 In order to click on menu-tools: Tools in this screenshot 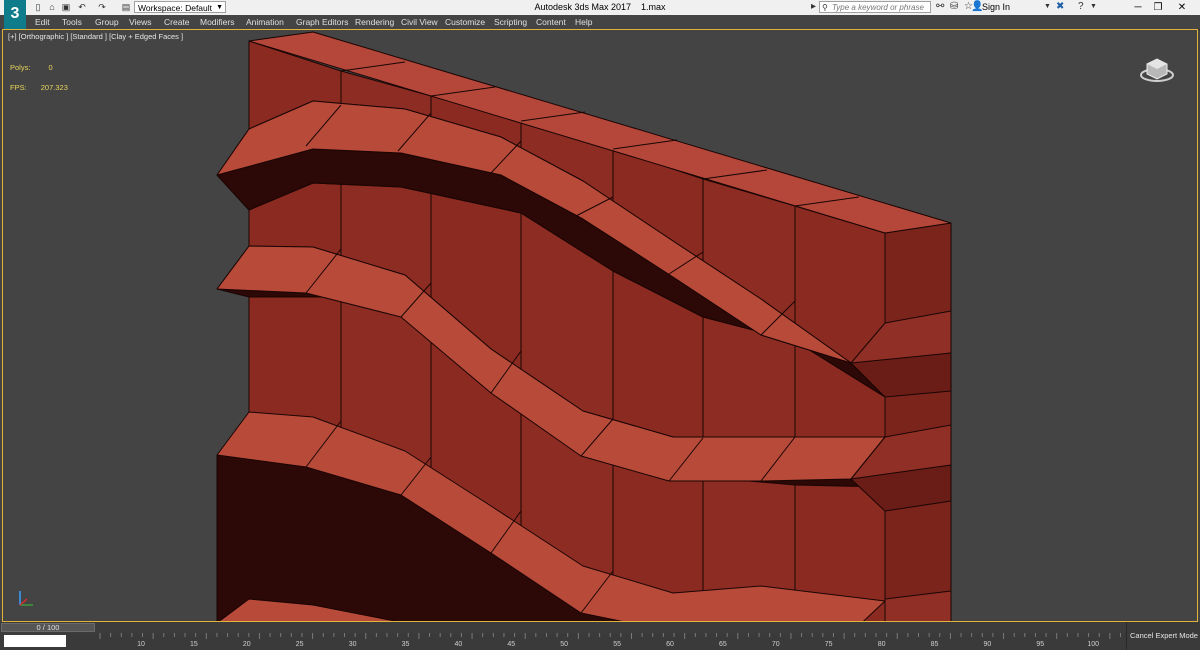, I will do `click(72, 22)`.